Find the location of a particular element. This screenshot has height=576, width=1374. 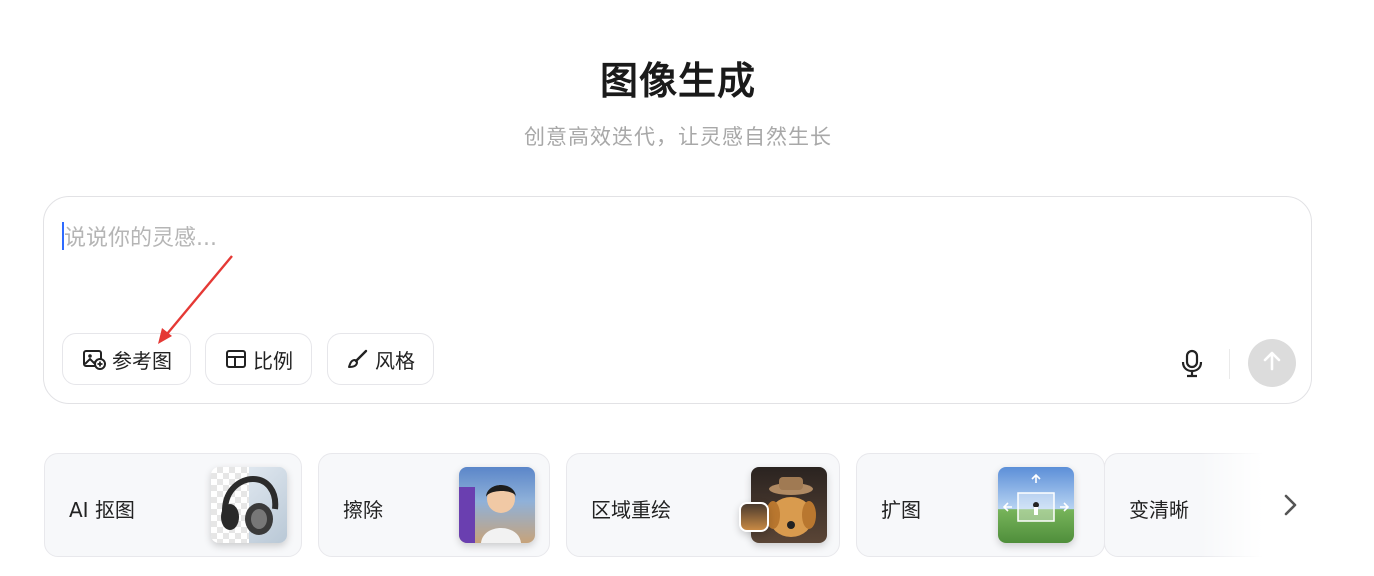

page-title: 图像生成 is located at coordinates (677, 81).